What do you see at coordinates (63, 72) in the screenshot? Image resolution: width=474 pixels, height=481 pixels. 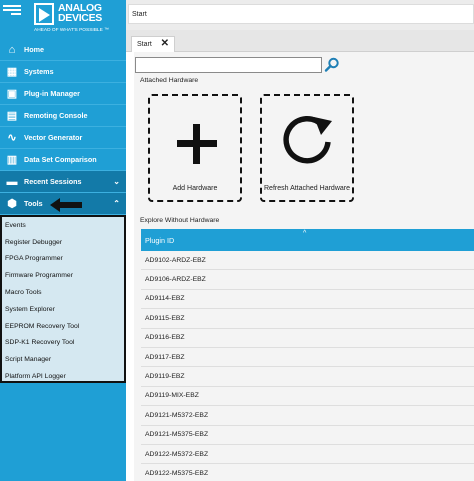 I see `sidebar-item-systems: ▦ Systems` at bounding box center [63, 72].